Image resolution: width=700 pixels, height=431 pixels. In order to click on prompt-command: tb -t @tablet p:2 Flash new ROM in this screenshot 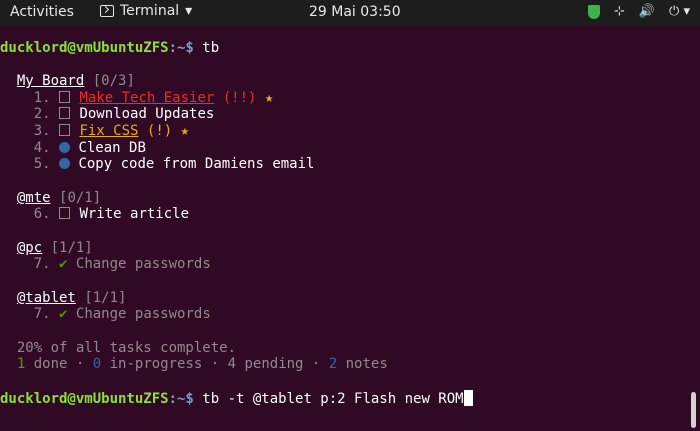, I will do `click(328, 399)`.